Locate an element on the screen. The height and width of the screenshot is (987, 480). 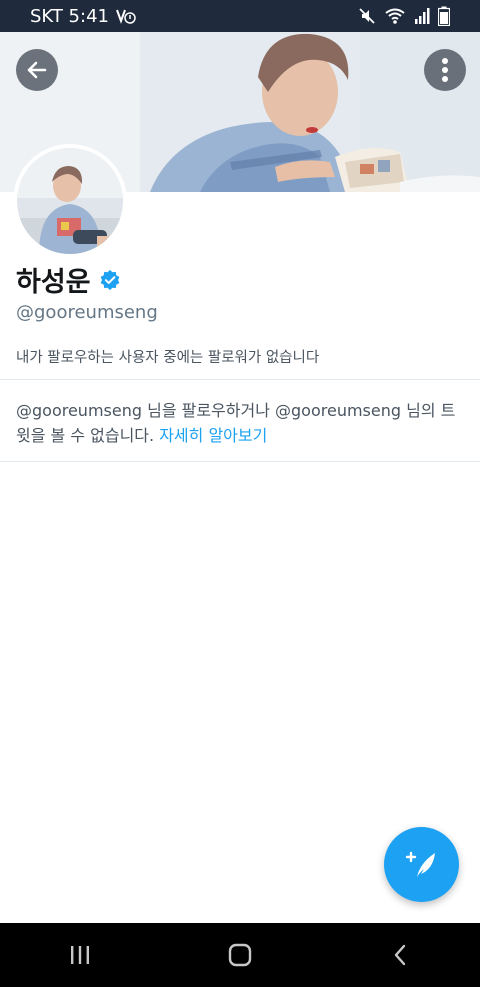
more-vertical-icon is located at coordinates (445, 70).